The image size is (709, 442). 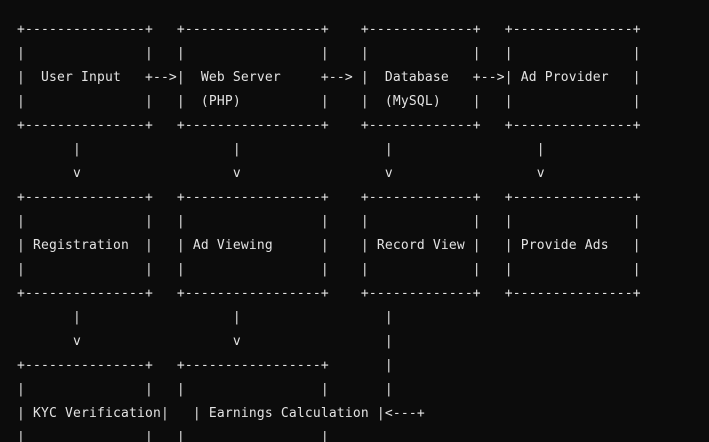 I want to click on diagram-line: v v v v, so click(x=281, y=173).